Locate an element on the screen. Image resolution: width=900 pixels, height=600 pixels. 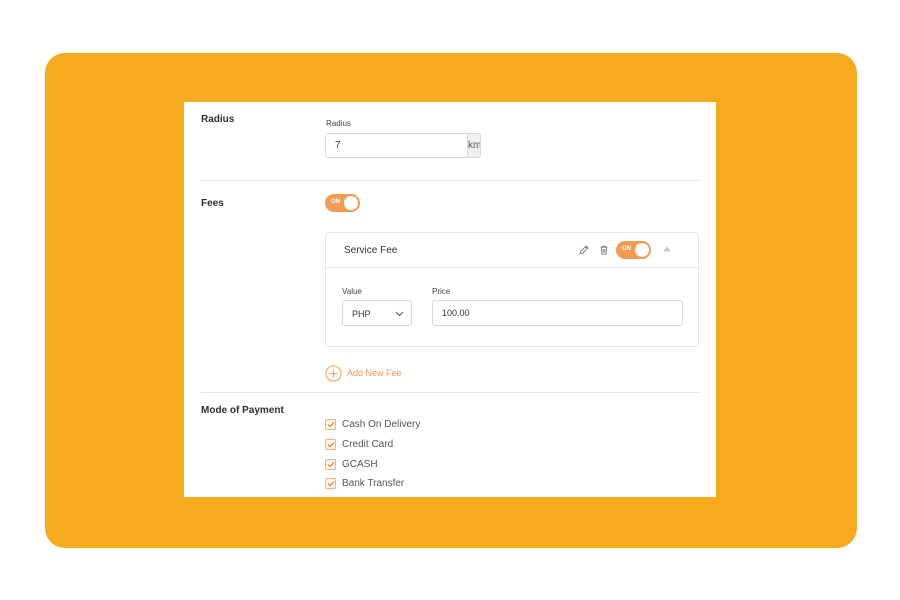
radius-input-group: km is located at coordinates (403, 145).